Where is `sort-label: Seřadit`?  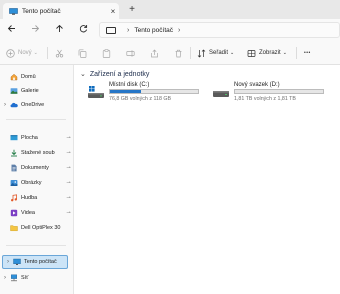 sort-label: Seřadit is located at coordinates (219, 53).